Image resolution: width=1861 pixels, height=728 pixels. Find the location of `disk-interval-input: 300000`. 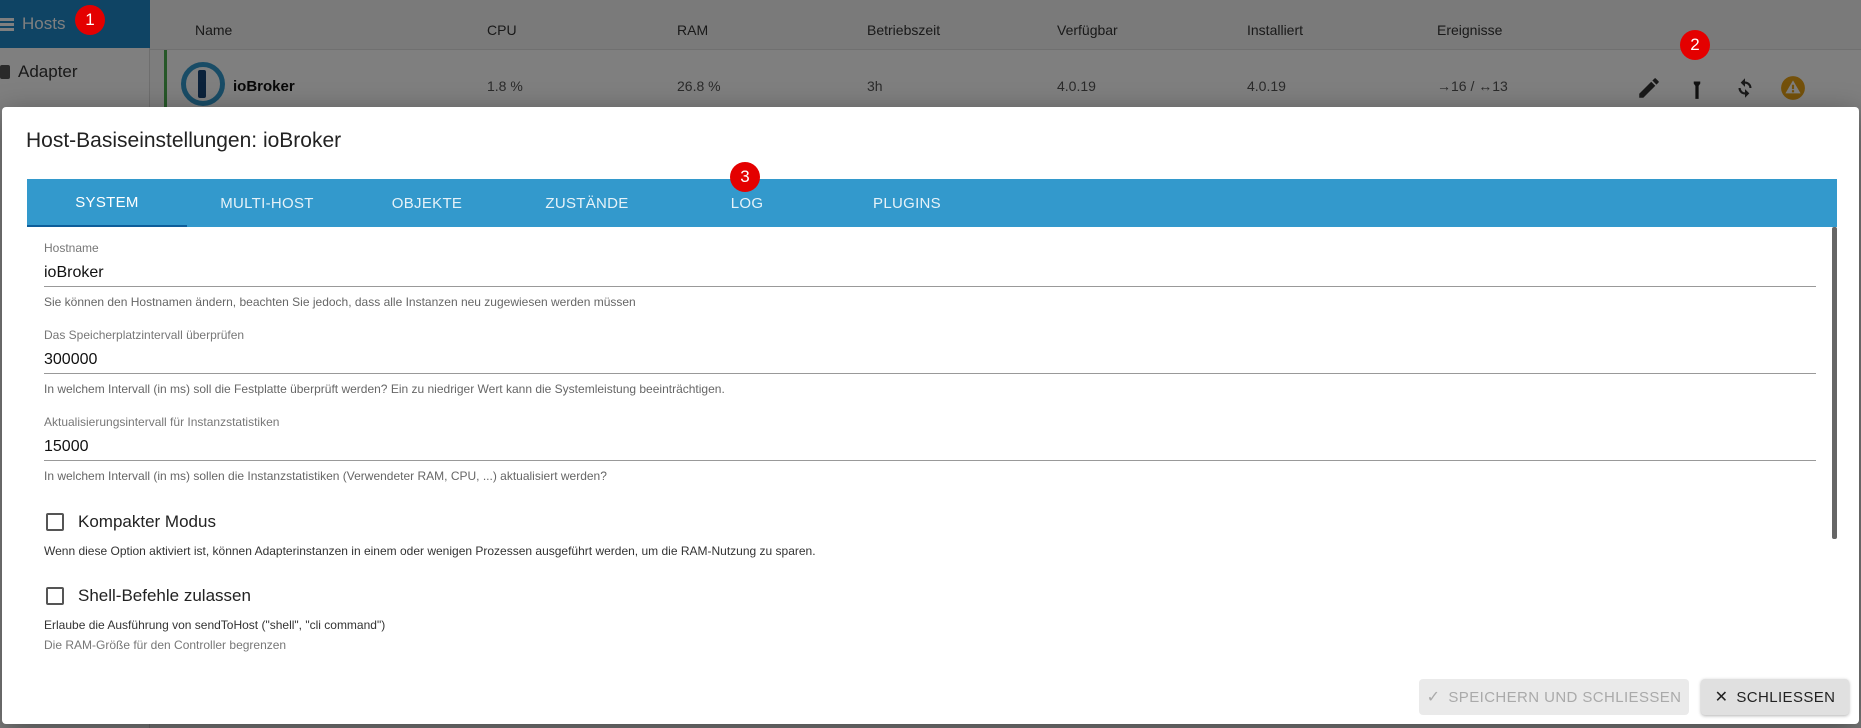

disk-interval-input: 300000 is located at coordinates (930, 362).